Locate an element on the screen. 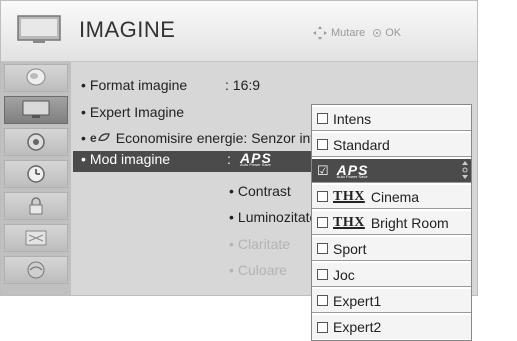  lock-icon is located at coordinates (36, 206).